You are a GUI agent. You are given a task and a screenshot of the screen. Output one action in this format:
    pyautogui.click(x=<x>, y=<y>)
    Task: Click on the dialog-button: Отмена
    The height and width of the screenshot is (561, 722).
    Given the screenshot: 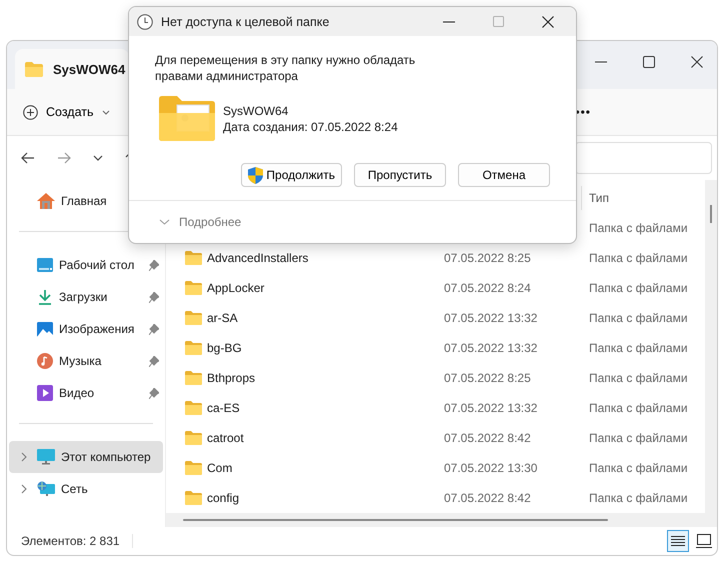 What is the action you would take?
    pyautogui.click(x=504, y=175)
    